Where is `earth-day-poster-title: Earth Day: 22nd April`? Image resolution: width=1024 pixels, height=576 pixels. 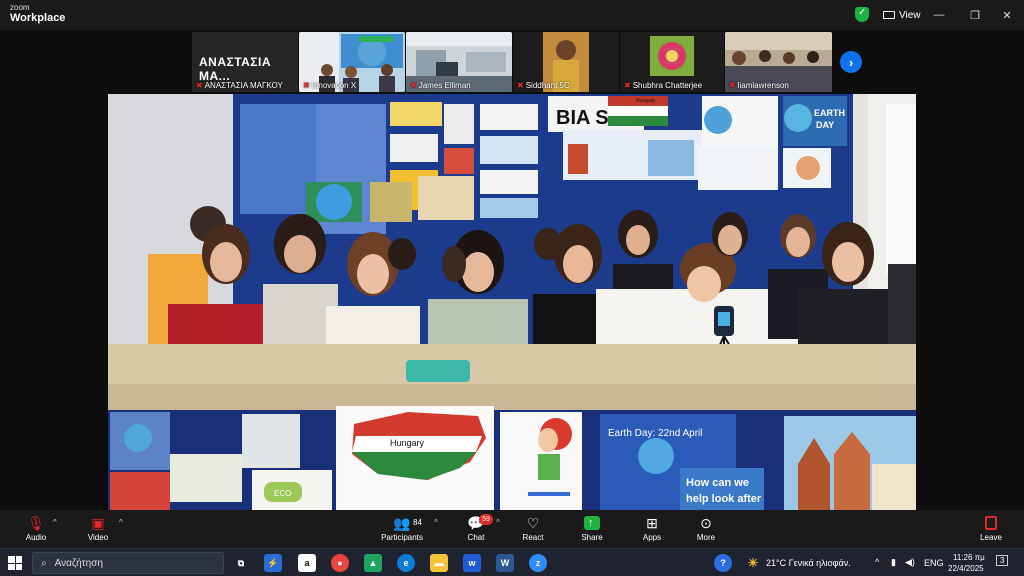 earth-day-poster-title: Earth Day: 22nd April is located at coordinates (655, 433).